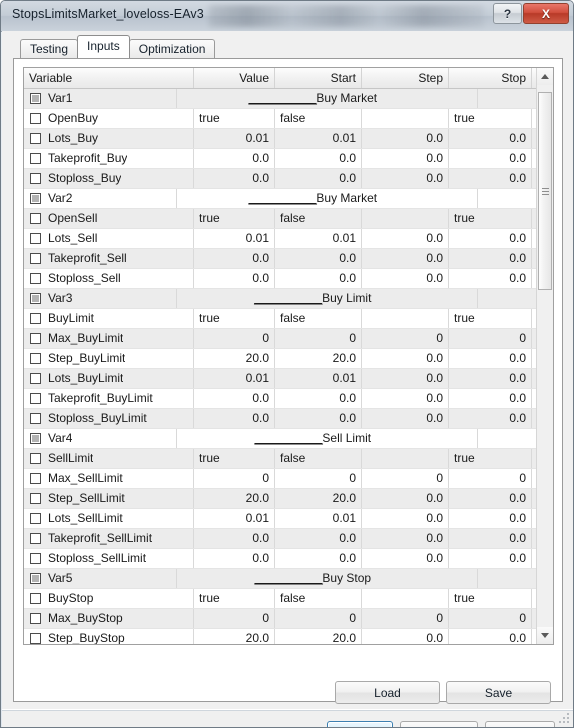 The image size is (574, 728). What do you see at coordinates (545, 76) in the screenshot?
I see `scroll-up-icon` at bounding box center [545, 76].